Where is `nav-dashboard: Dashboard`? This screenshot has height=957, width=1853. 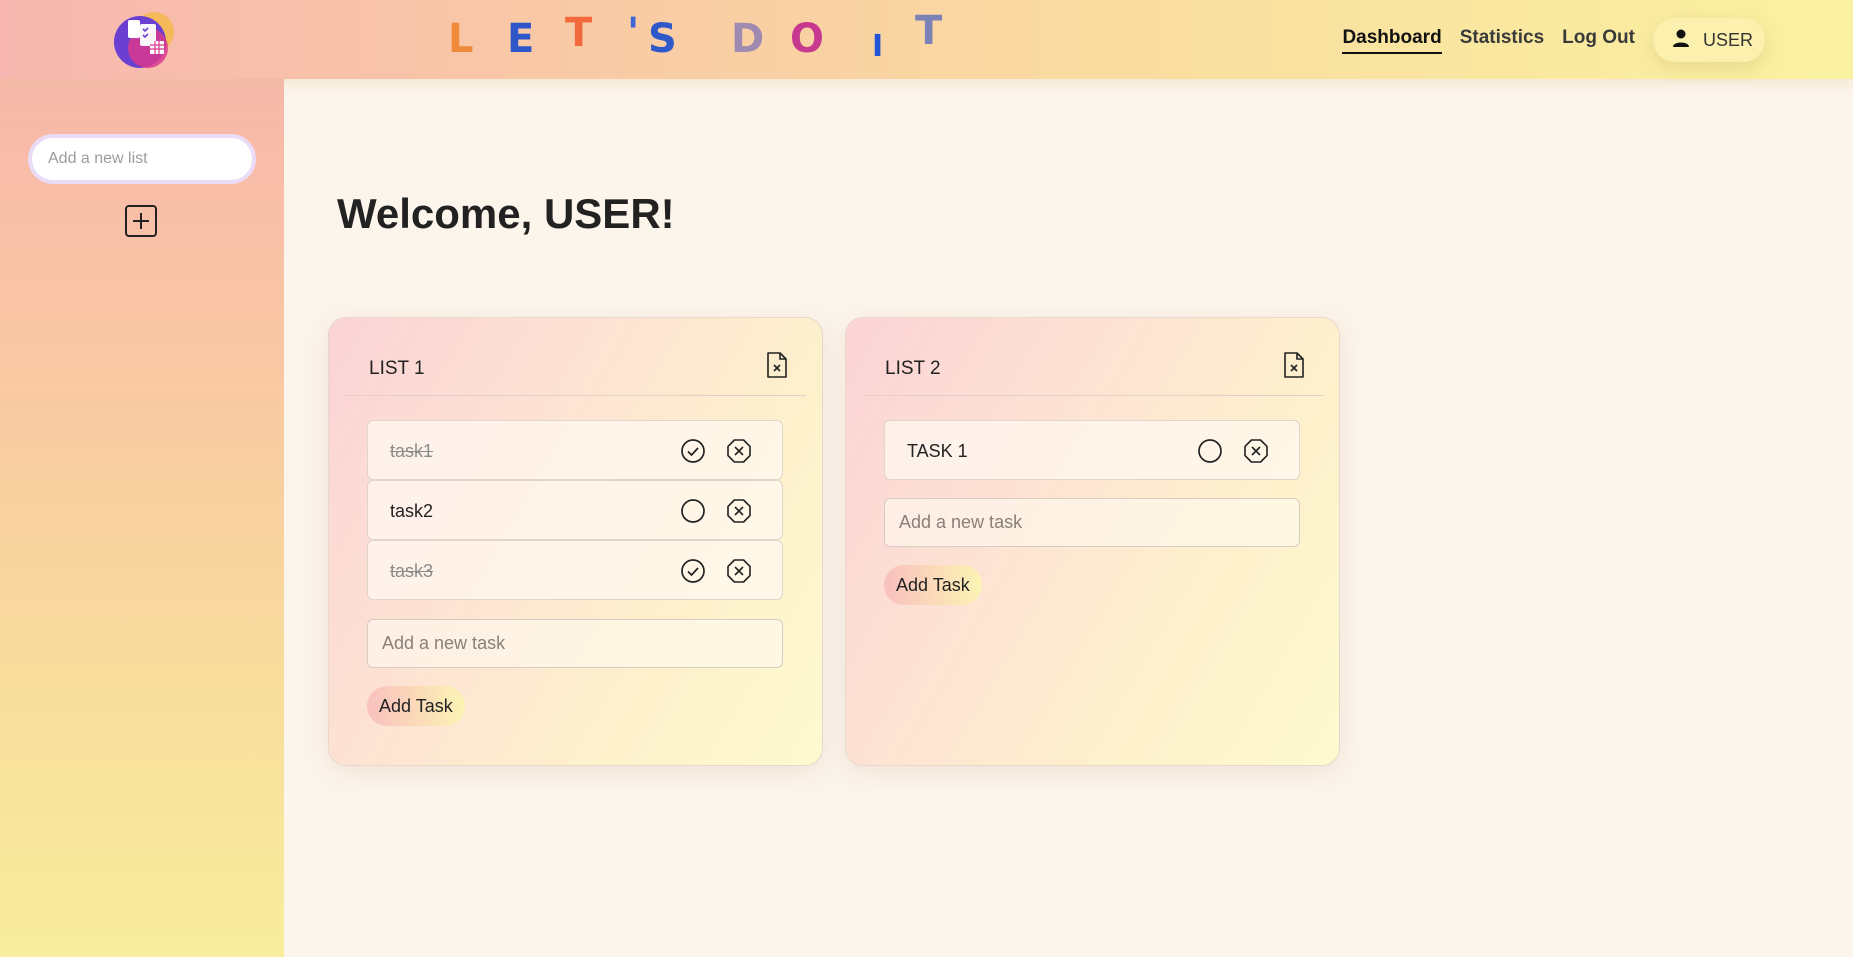 nav-dashboard: Dashboard is located at coordinates (1392, 40).